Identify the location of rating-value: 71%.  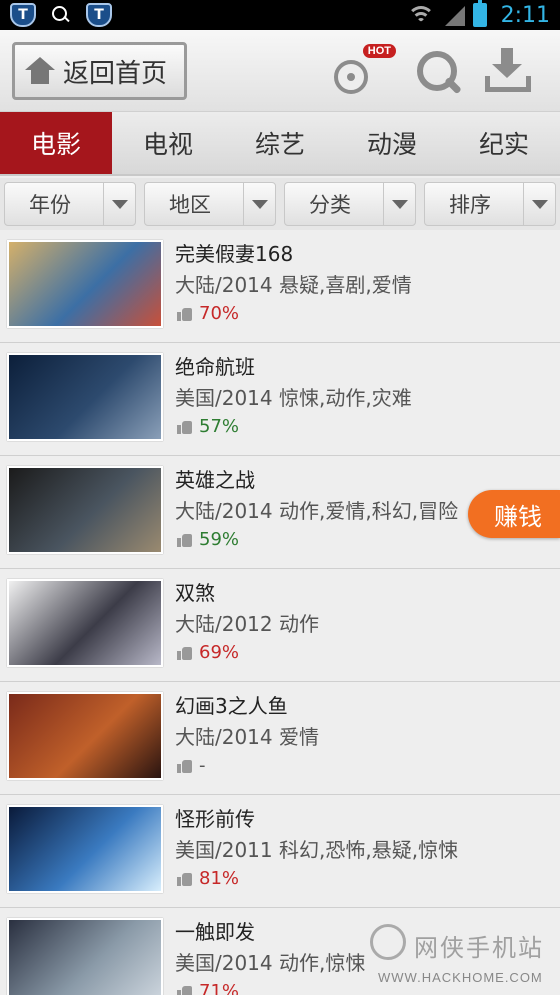
(219, 988).